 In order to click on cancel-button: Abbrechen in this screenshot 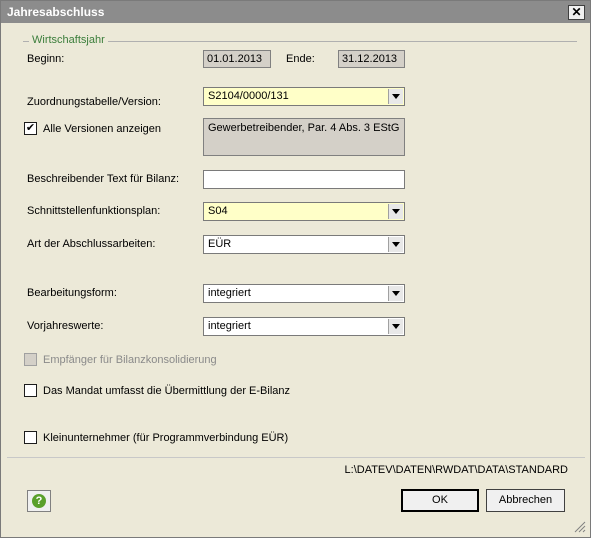, I will do `click(525, 500)`.